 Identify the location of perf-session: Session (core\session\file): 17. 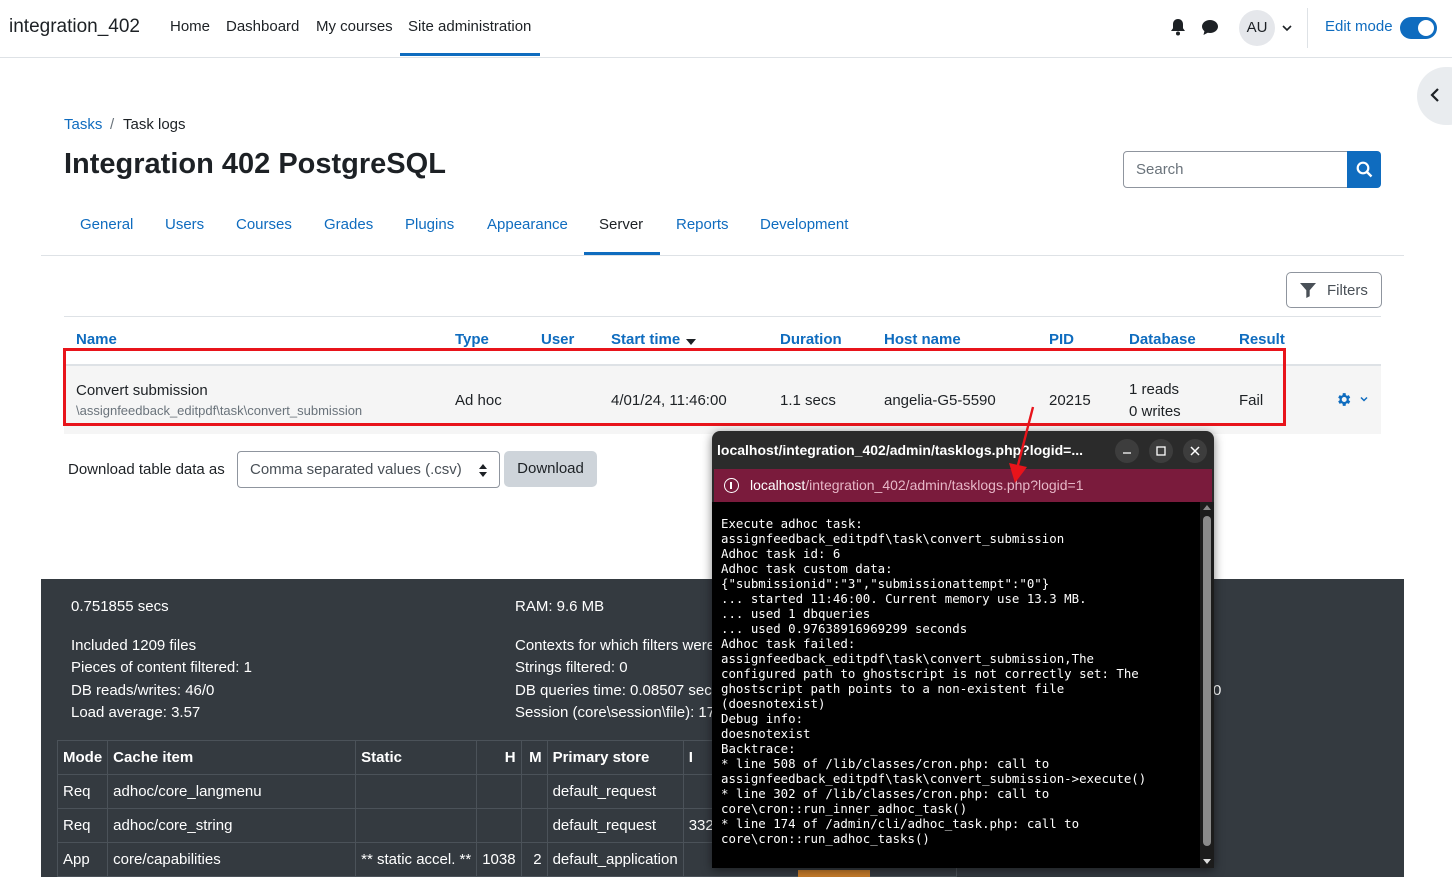
(615, 712).